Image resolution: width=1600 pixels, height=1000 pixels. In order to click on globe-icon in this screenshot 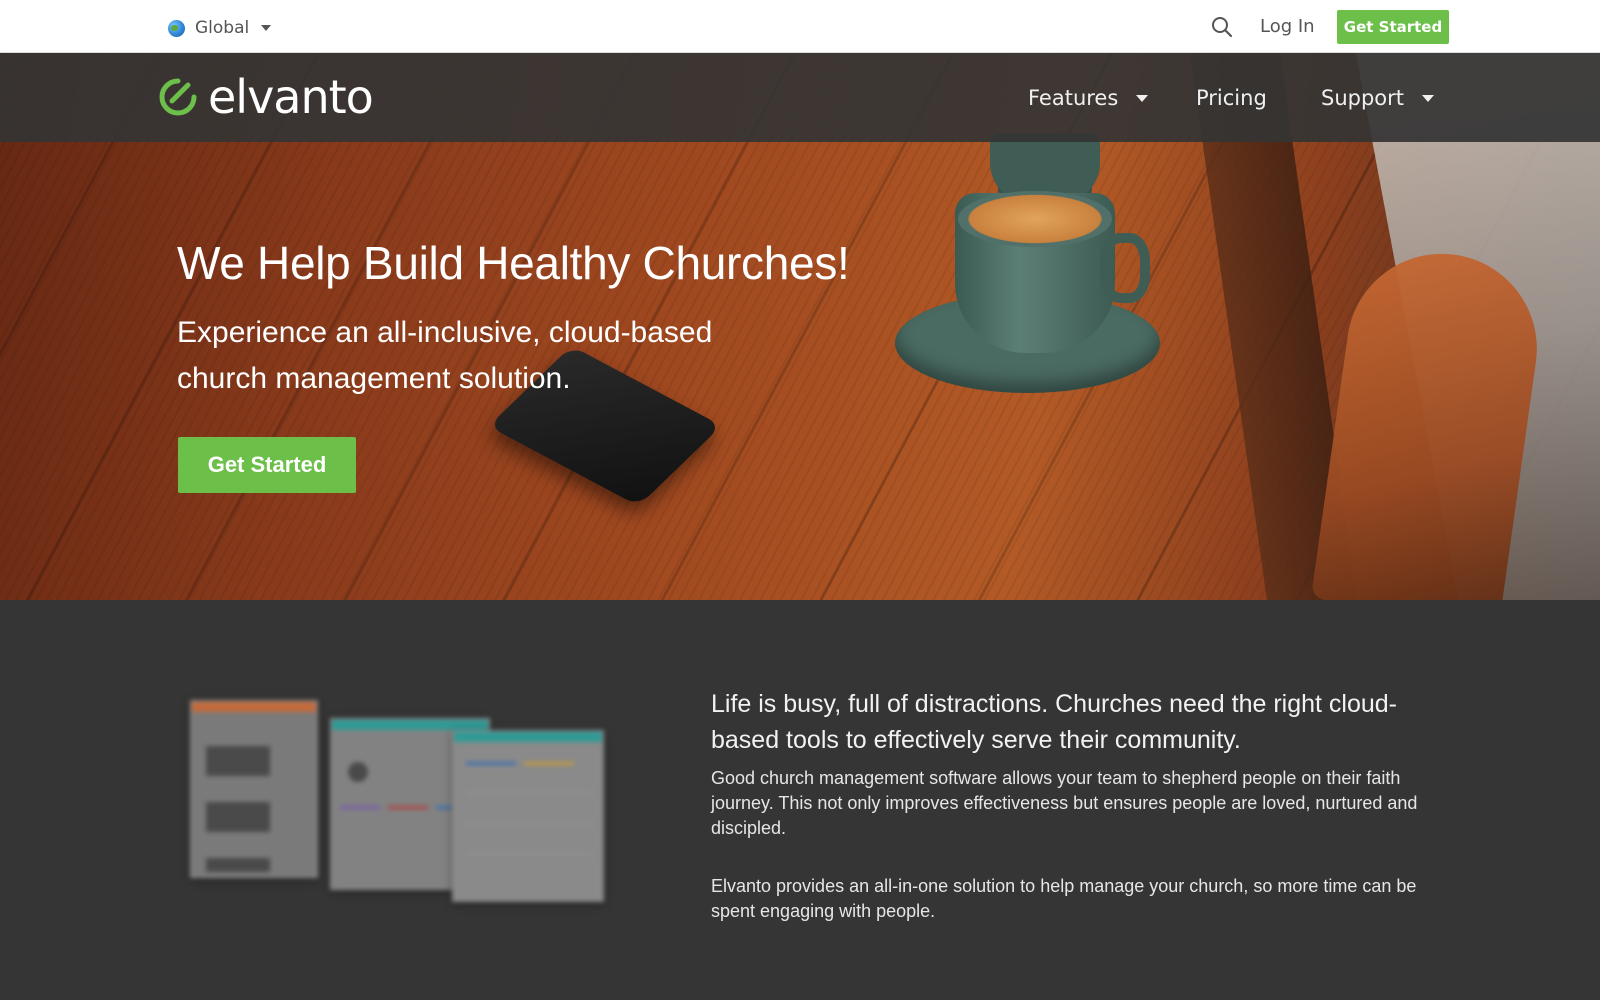, I will do `click(176, 28)`.